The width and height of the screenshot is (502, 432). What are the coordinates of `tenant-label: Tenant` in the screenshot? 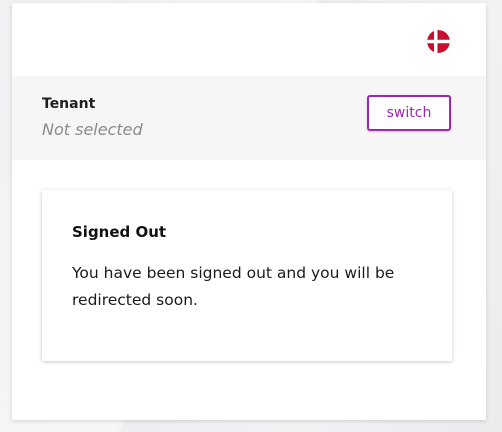 It's located at (69, 104).